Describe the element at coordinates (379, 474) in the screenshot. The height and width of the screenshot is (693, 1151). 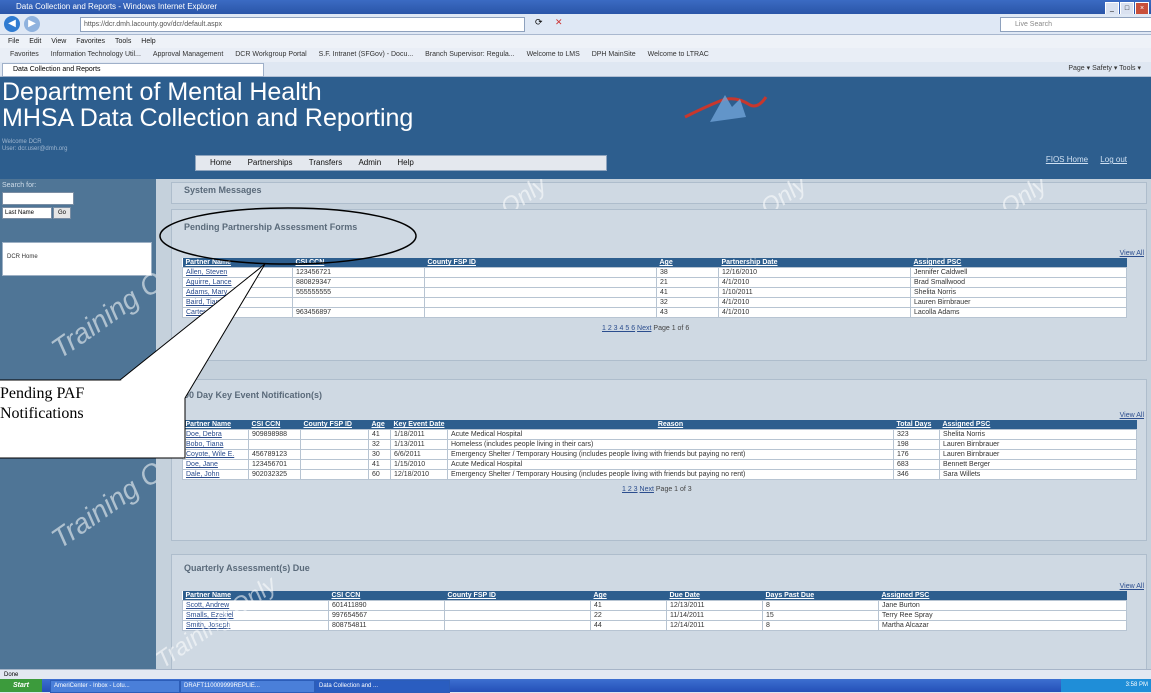
I see `table-cell: 60` at that location.